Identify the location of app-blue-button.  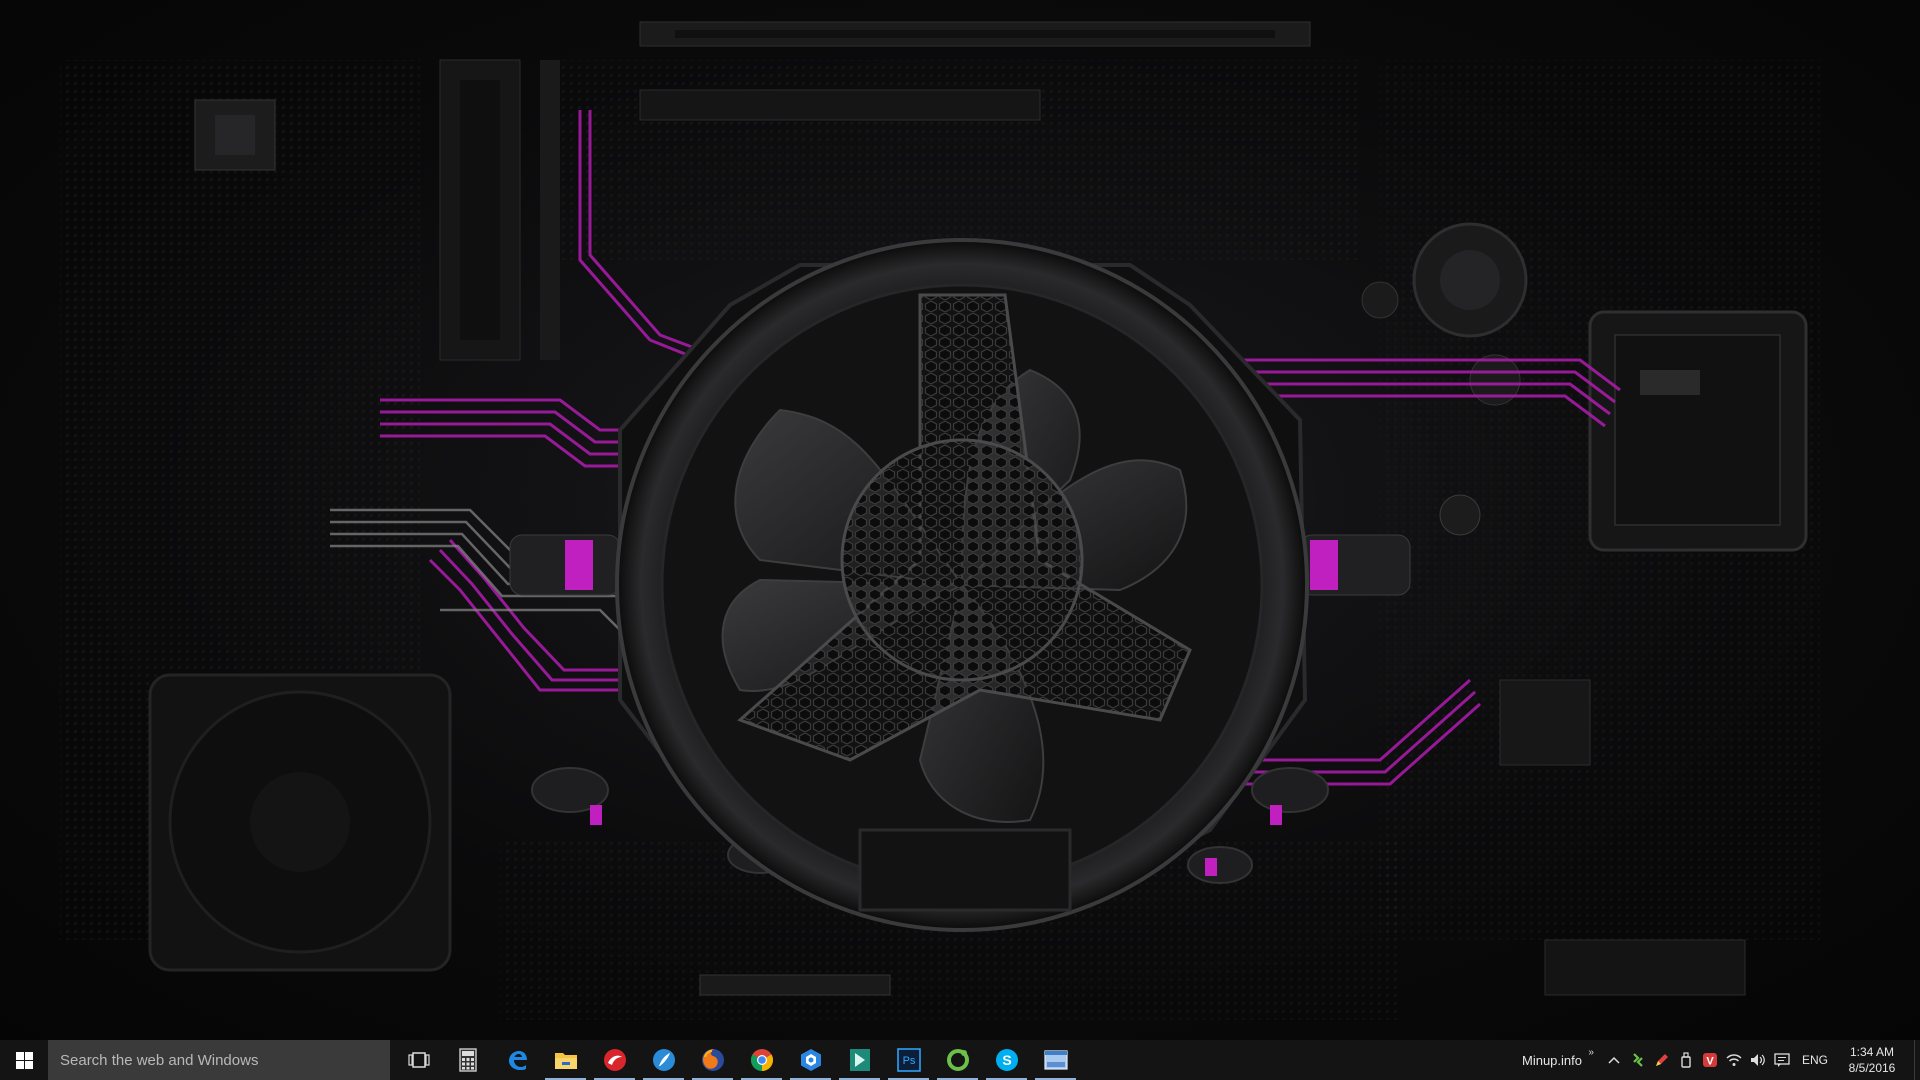
(663, 1060).